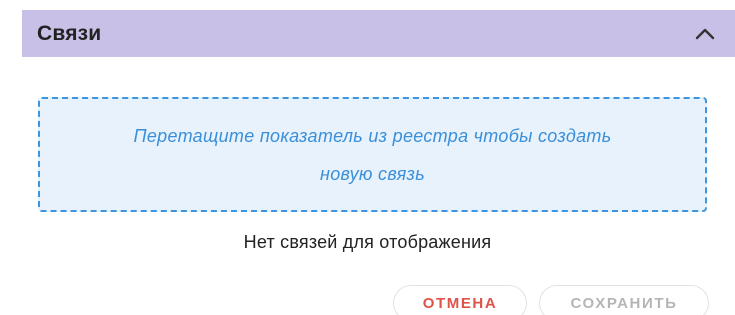 Image resolution: width=735 pixels, height=315 pixels. I want to click on cancel-button: ОТМЕНА, so click(460, 300).